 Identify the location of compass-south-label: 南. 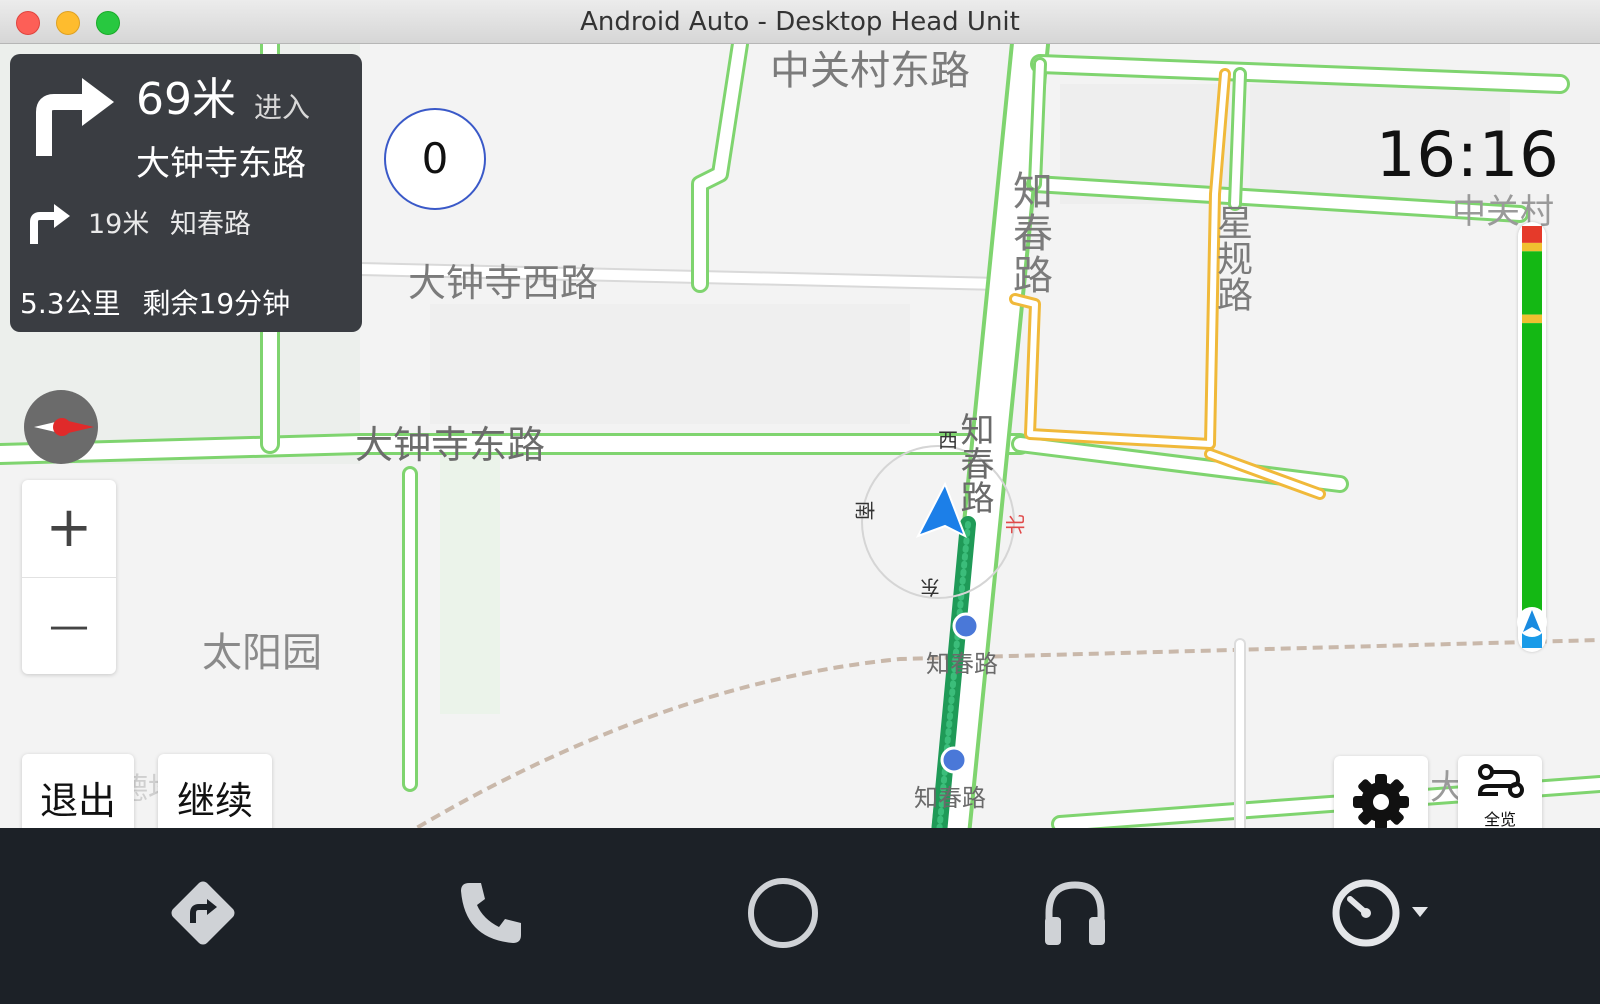
(864, 510).